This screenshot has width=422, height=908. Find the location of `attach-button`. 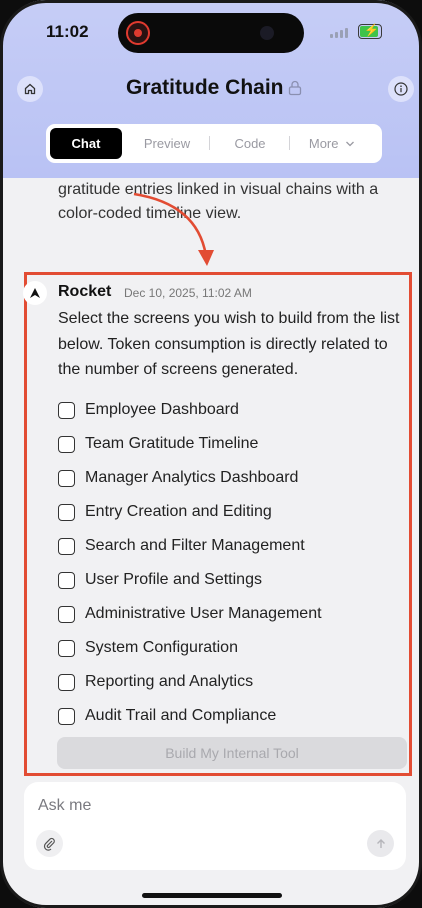

attach-button is located at coordinates (49, 843).